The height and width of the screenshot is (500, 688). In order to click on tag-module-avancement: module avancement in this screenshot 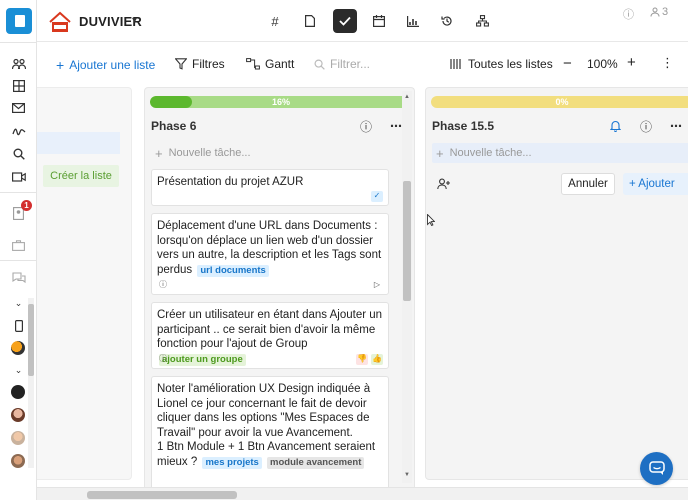, I will do `click(316, 462)`.